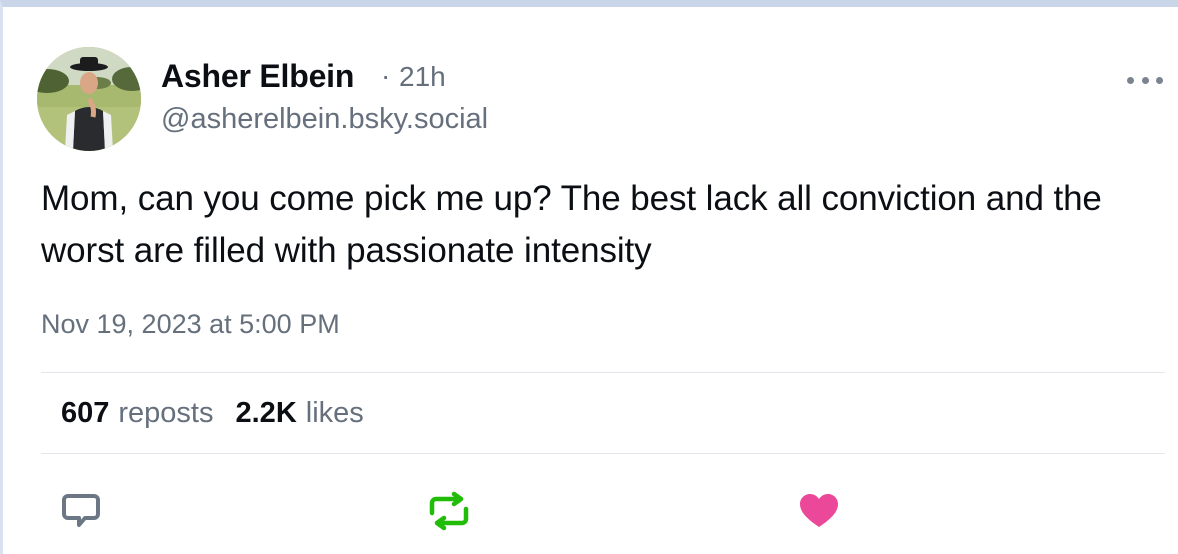  I want to click on likes-label: likes, so click(335, 413).